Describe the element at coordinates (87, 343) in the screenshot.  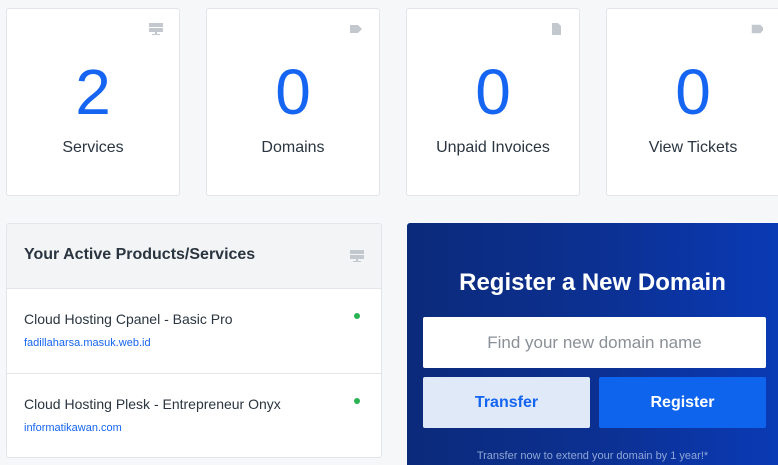
I see `service-domain-link: fadillaharsa.masuk.web.id` at that location.